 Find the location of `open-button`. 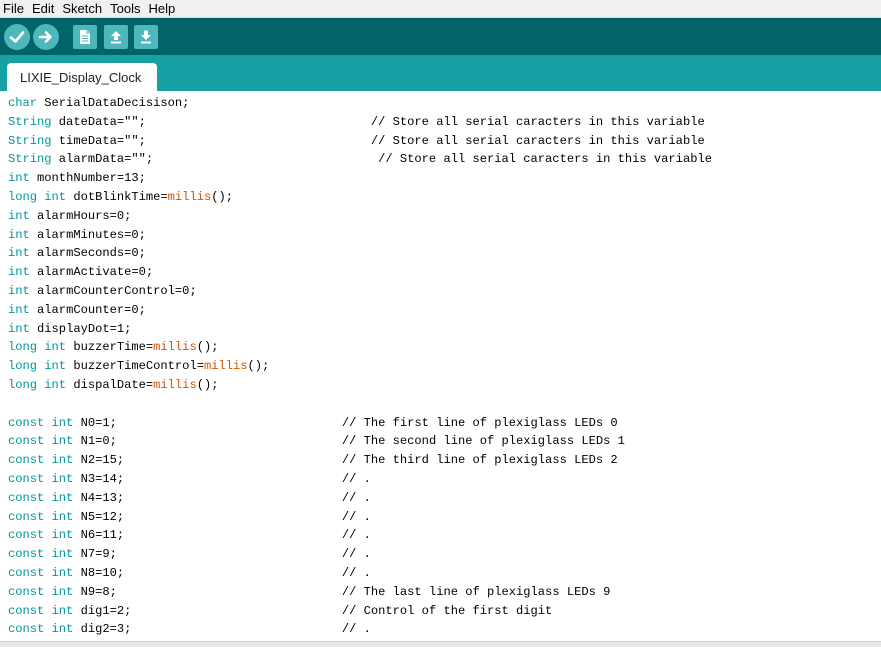

open-button is located at coordinates (116, 36).